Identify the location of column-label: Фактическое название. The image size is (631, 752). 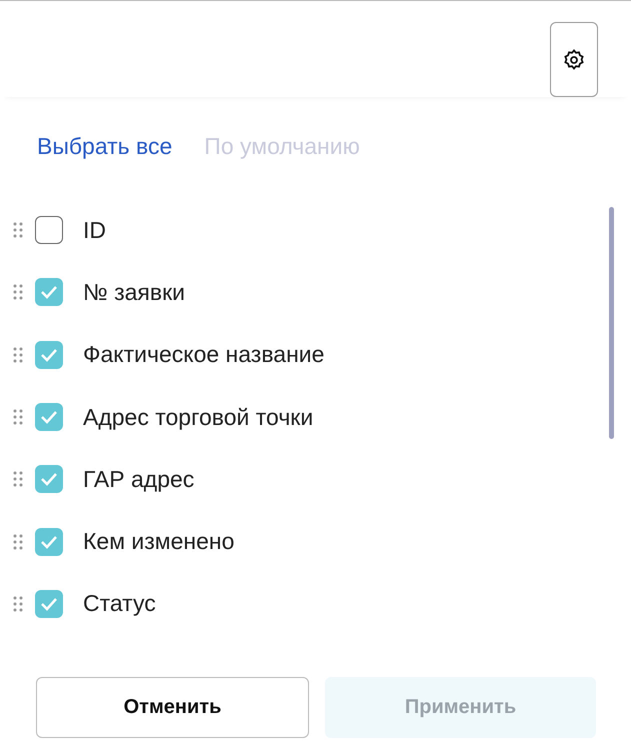
(203, 354).